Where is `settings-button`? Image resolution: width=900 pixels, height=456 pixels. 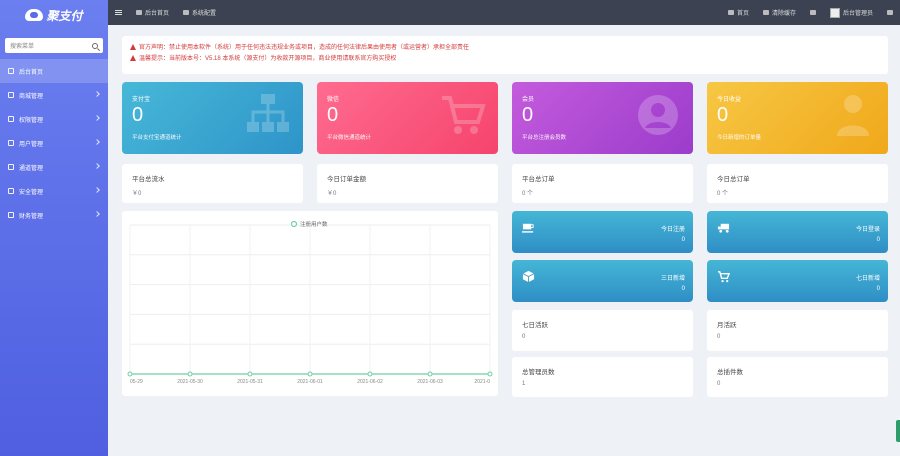
settings-button is located at coordinates (890, 12).